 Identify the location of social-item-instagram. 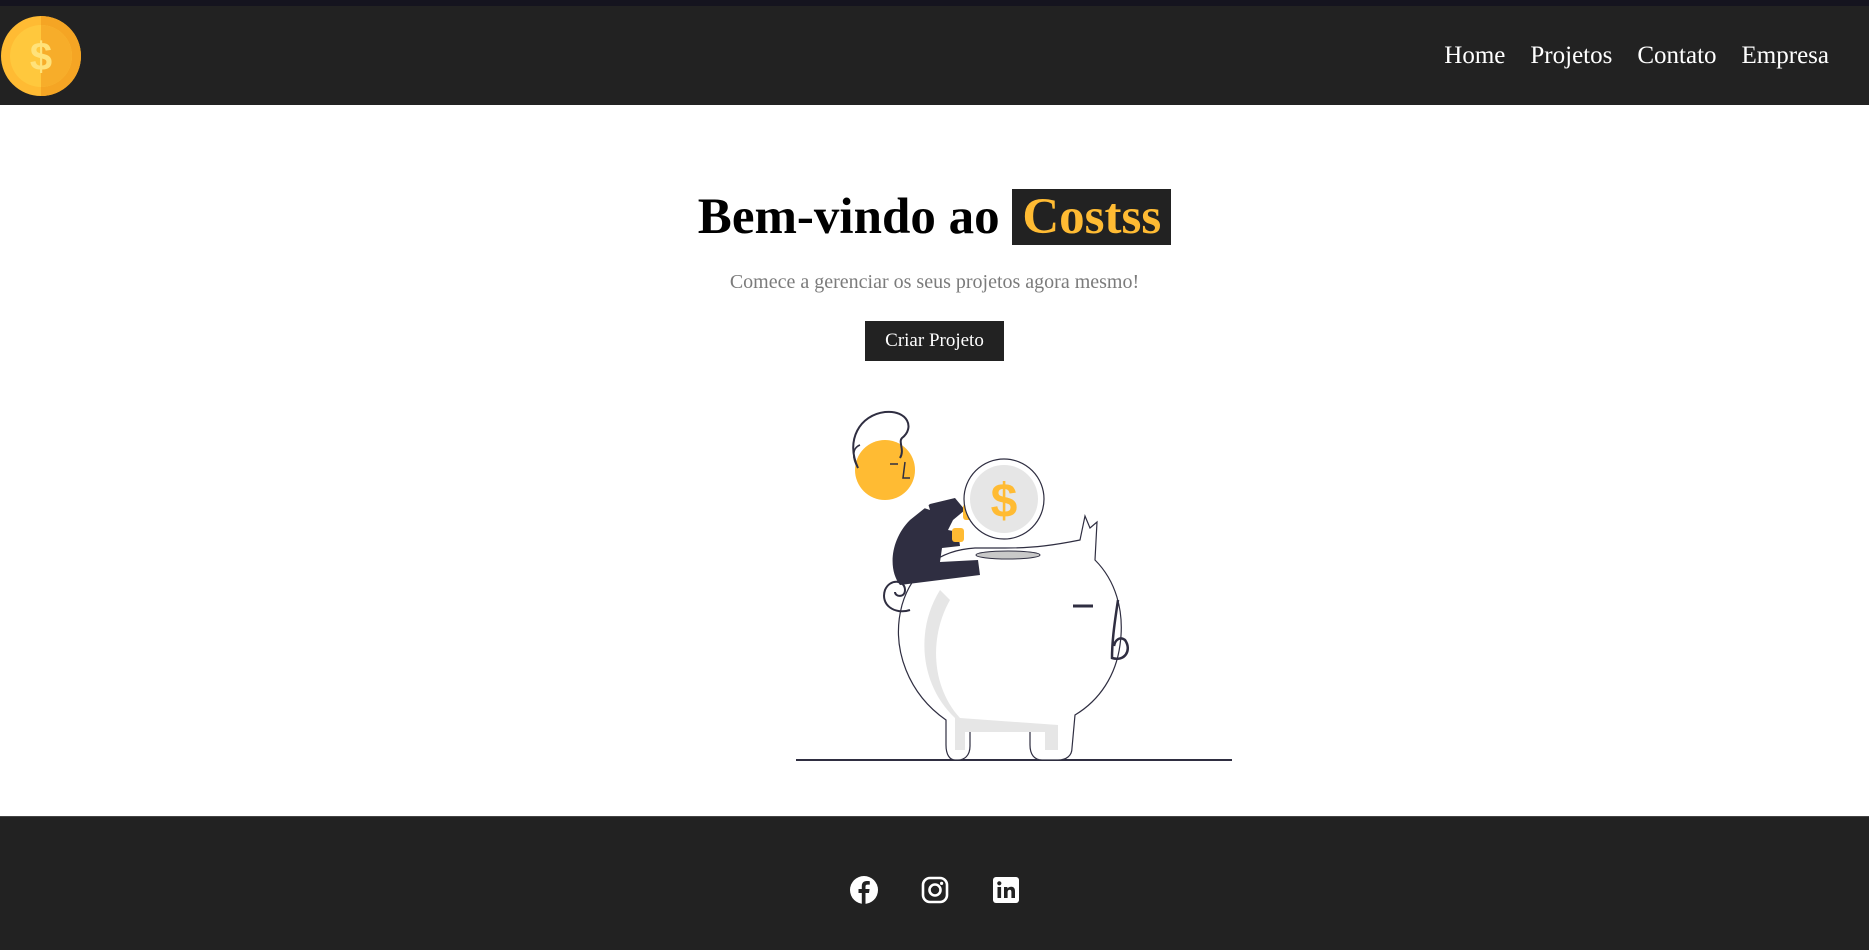
(935, 890).